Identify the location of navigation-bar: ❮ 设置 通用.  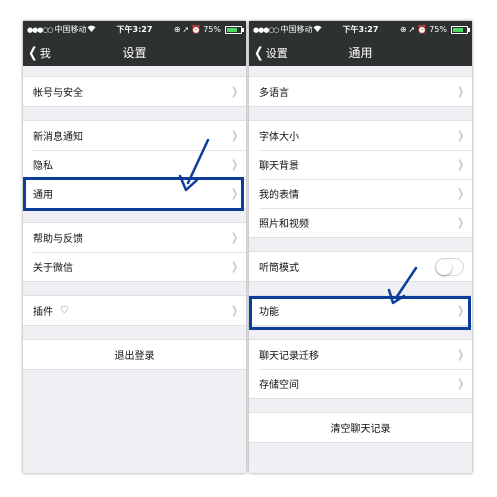
(360, 52).